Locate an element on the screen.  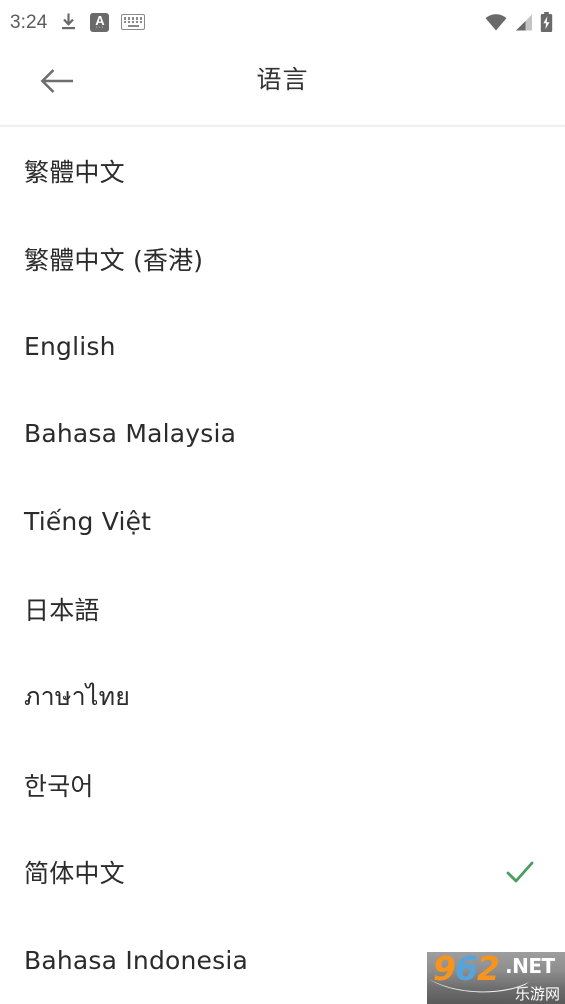
status-bar-right is located at coordinates (519, 22).